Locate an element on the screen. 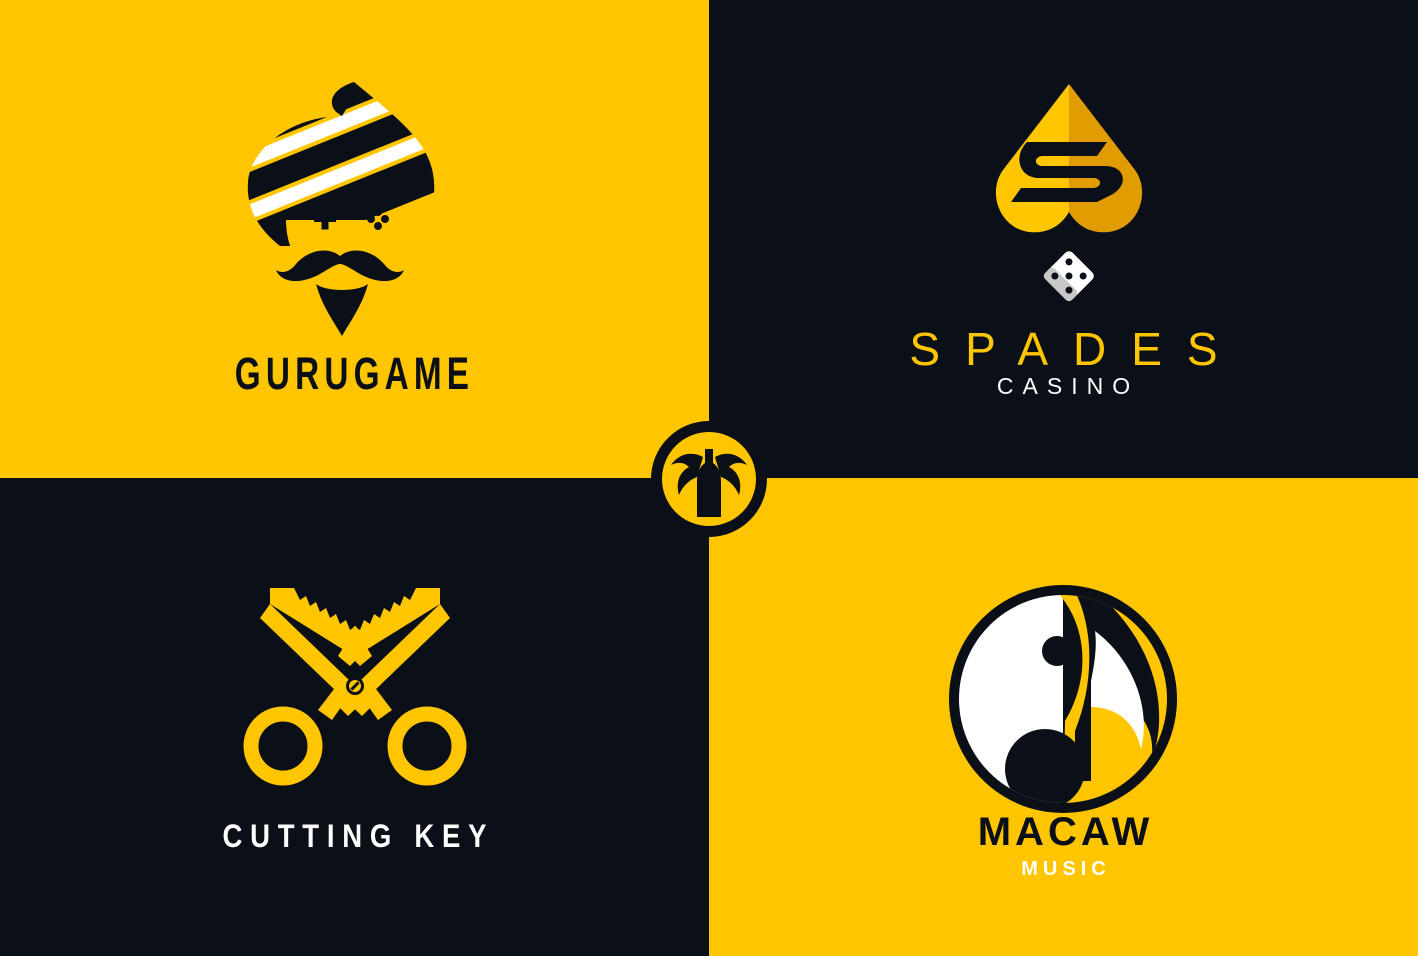  bottle-birds-badge-icon is located at coordinates (709, 479).